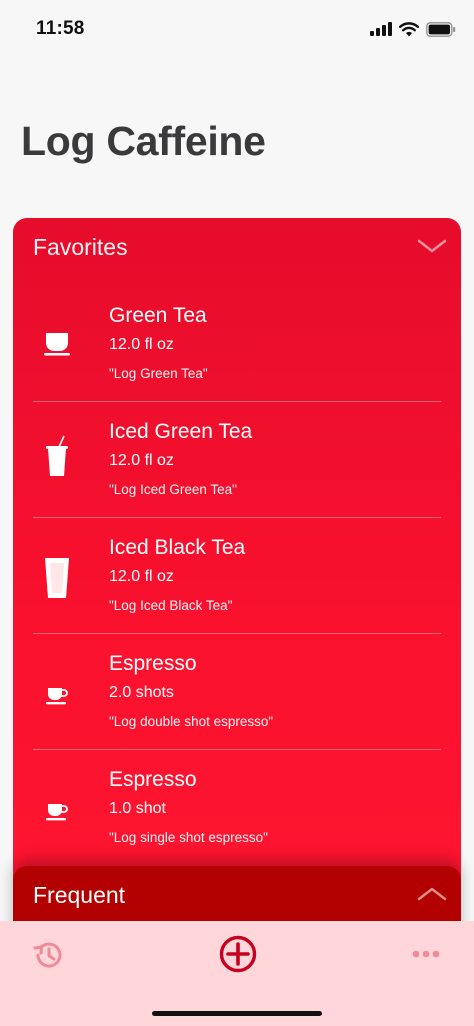 This screenshot has height=1026, width=474. I want to click on favorites-header: Favorites, so click(237, 247).